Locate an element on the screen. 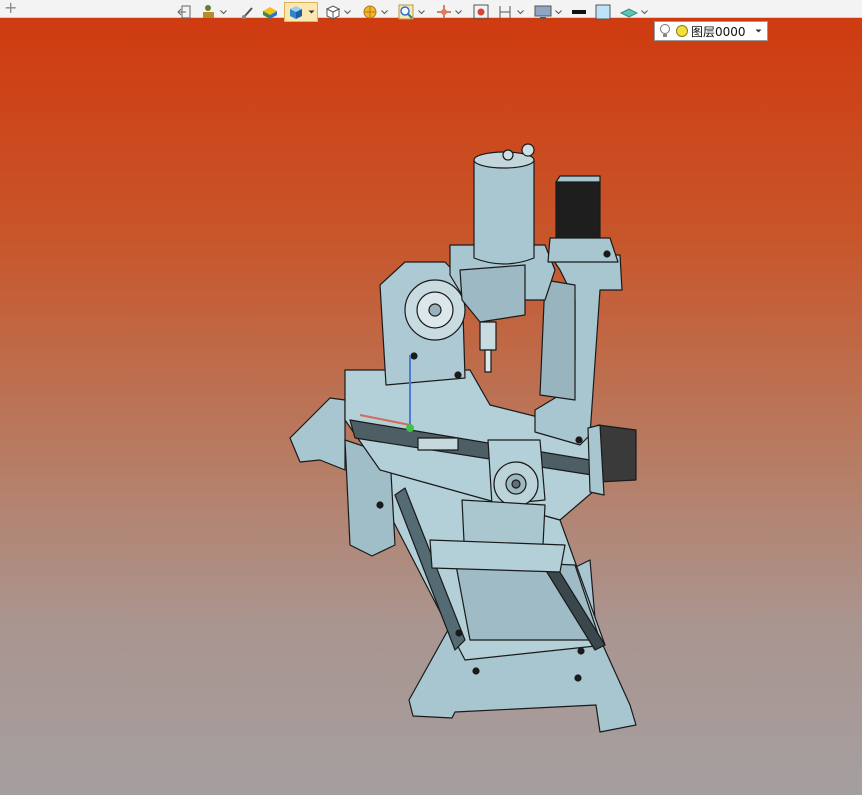 The width and height of the screenshot is (862, 795). layer-select: 图层0000 is located at coordinates (711, 31).